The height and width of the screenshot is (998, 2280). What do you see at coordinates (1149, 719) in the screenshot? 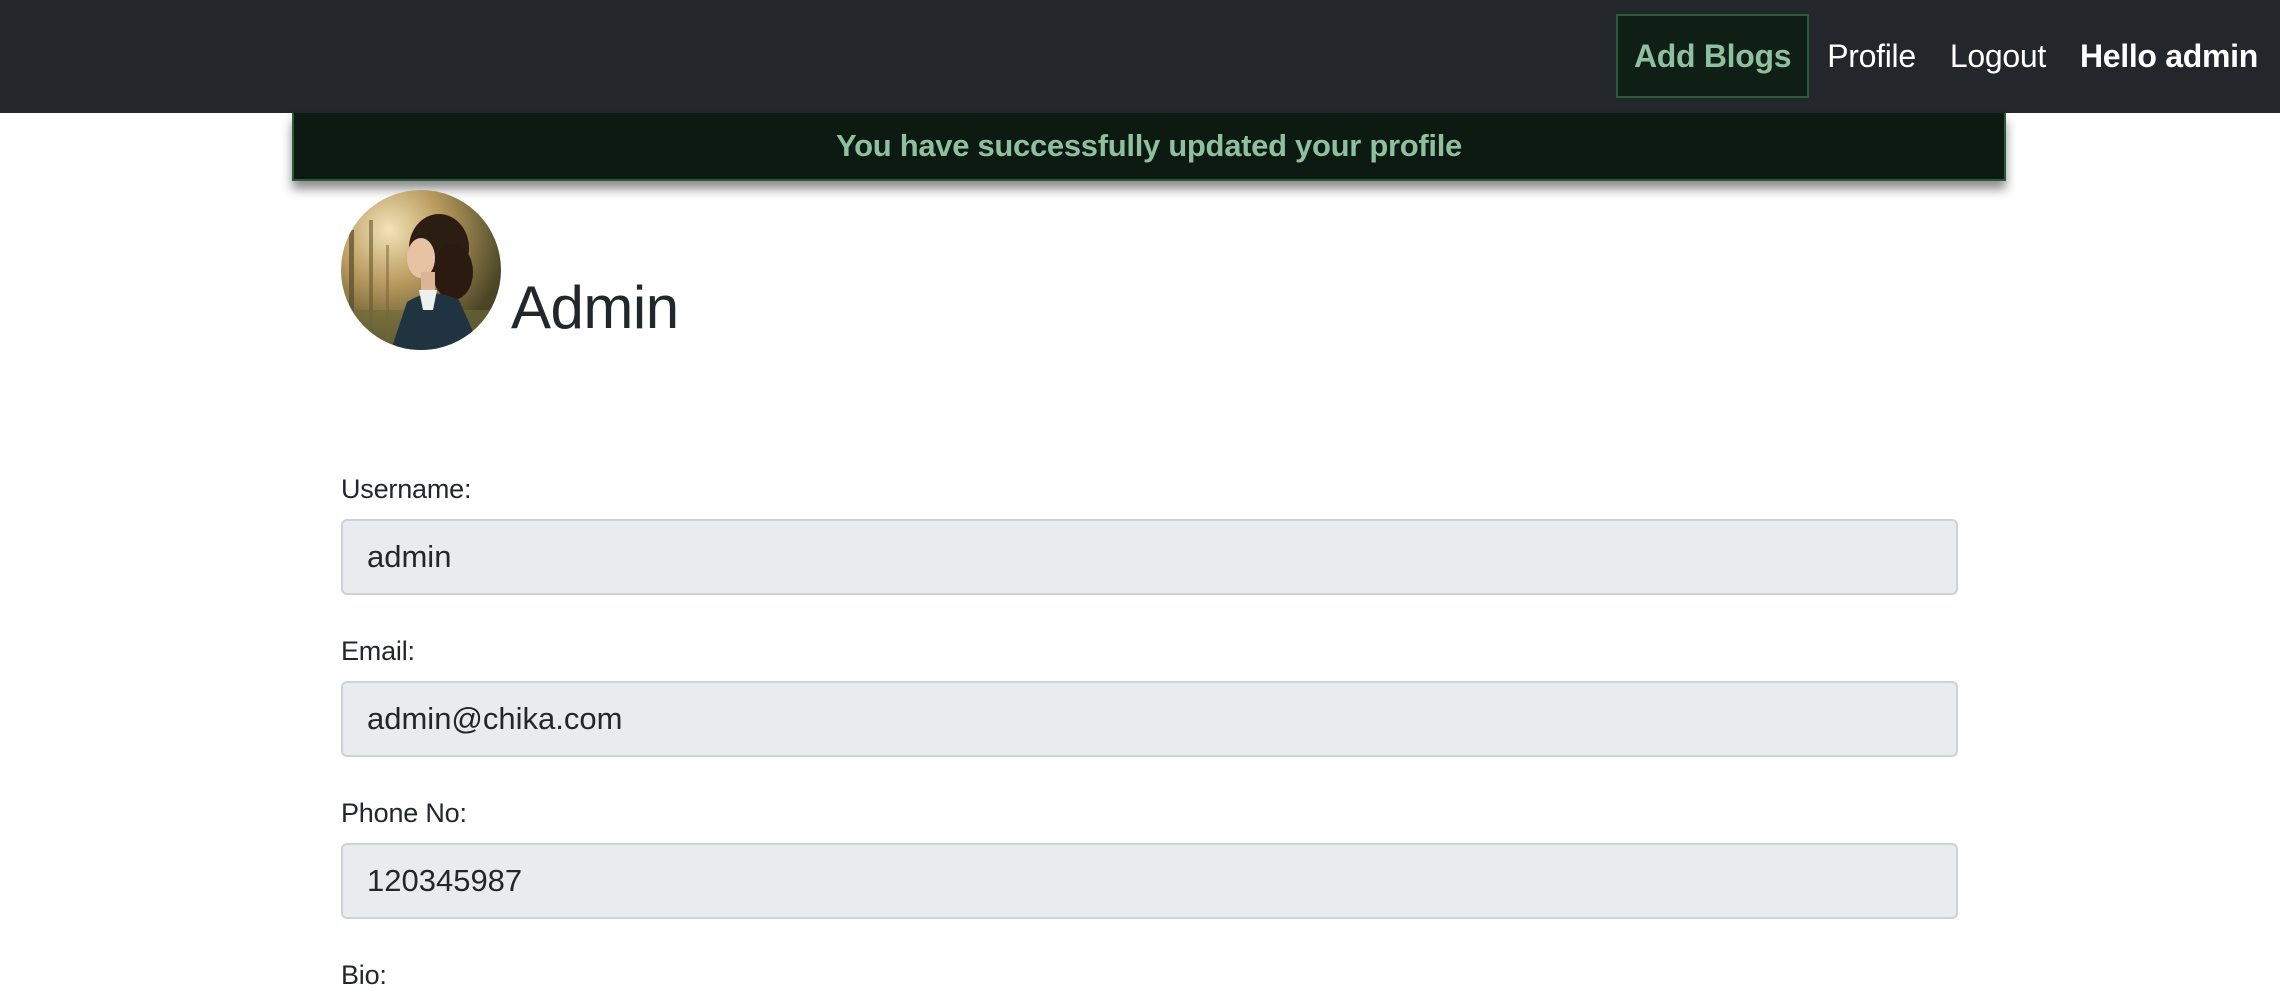
I see `email-input` at bounding box center [1149, 719].